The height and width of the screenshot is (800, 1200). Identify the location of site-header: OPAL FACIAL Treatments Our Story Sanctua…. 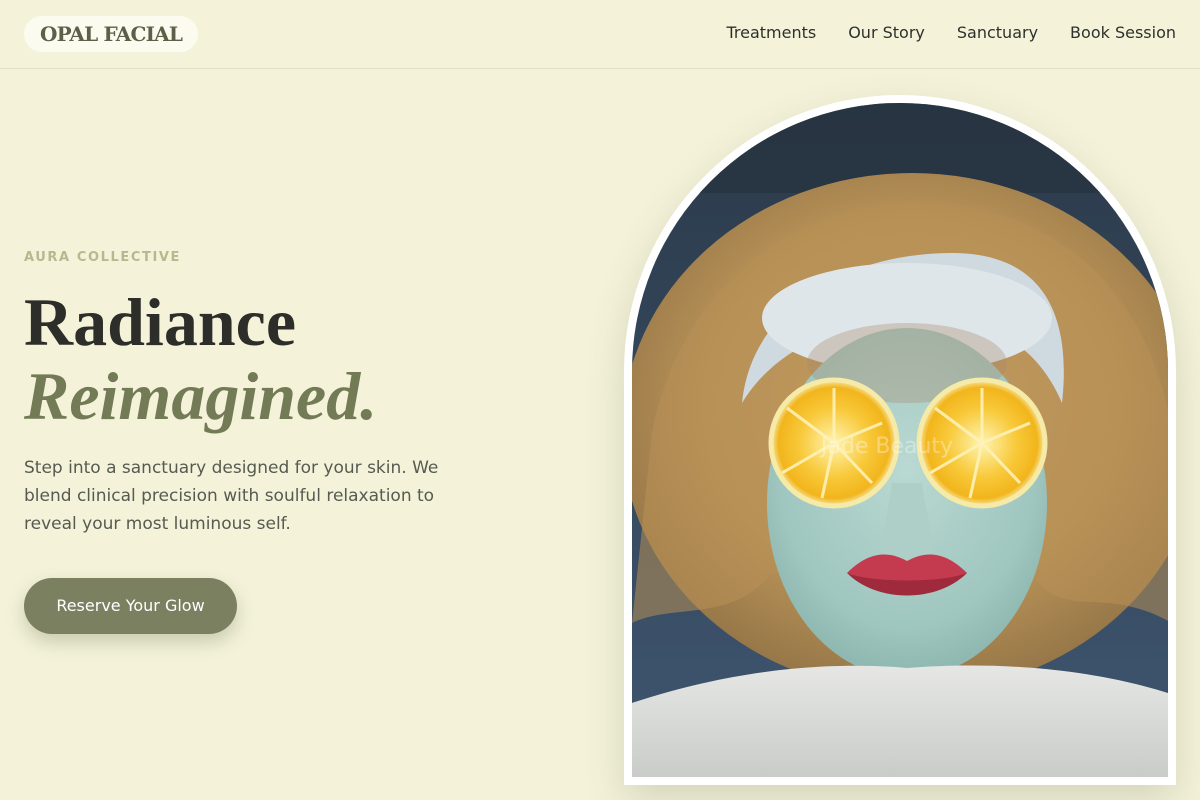
(600, 34).